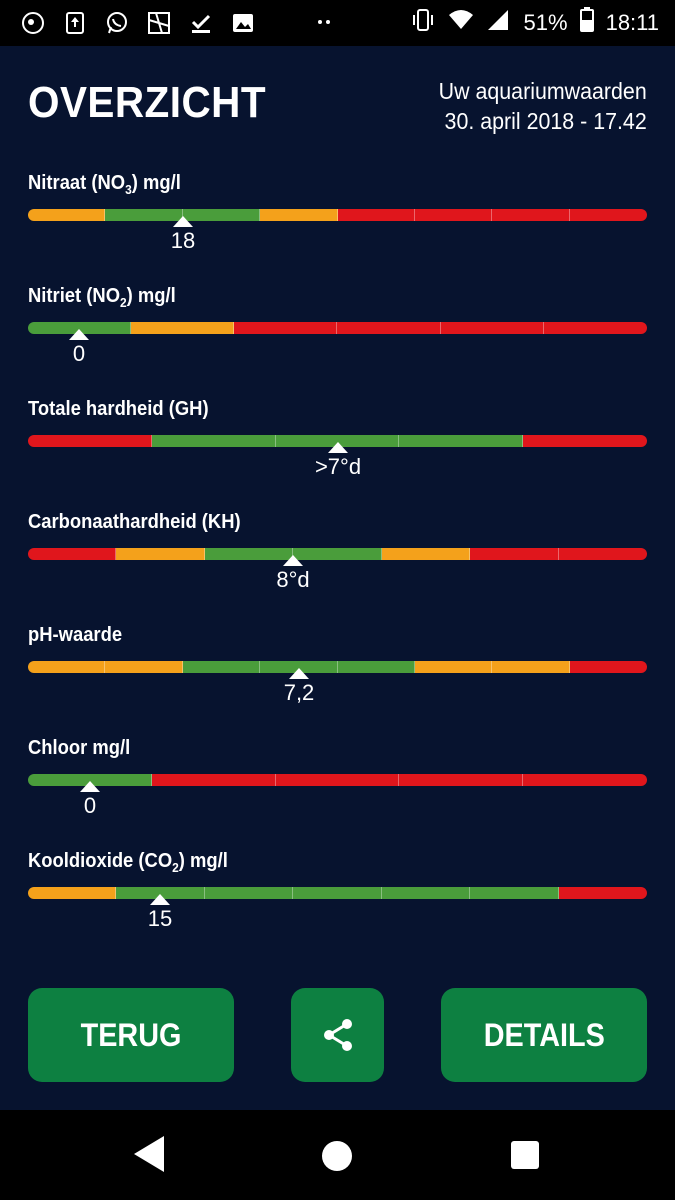 This screenshot has height=1200, width=675. What do you see at coordinates (337, 900) in the screenshot?
I see `parameter-row: Kooldioxide (CO2) mg/l 15` at bounding box center [337, 900].